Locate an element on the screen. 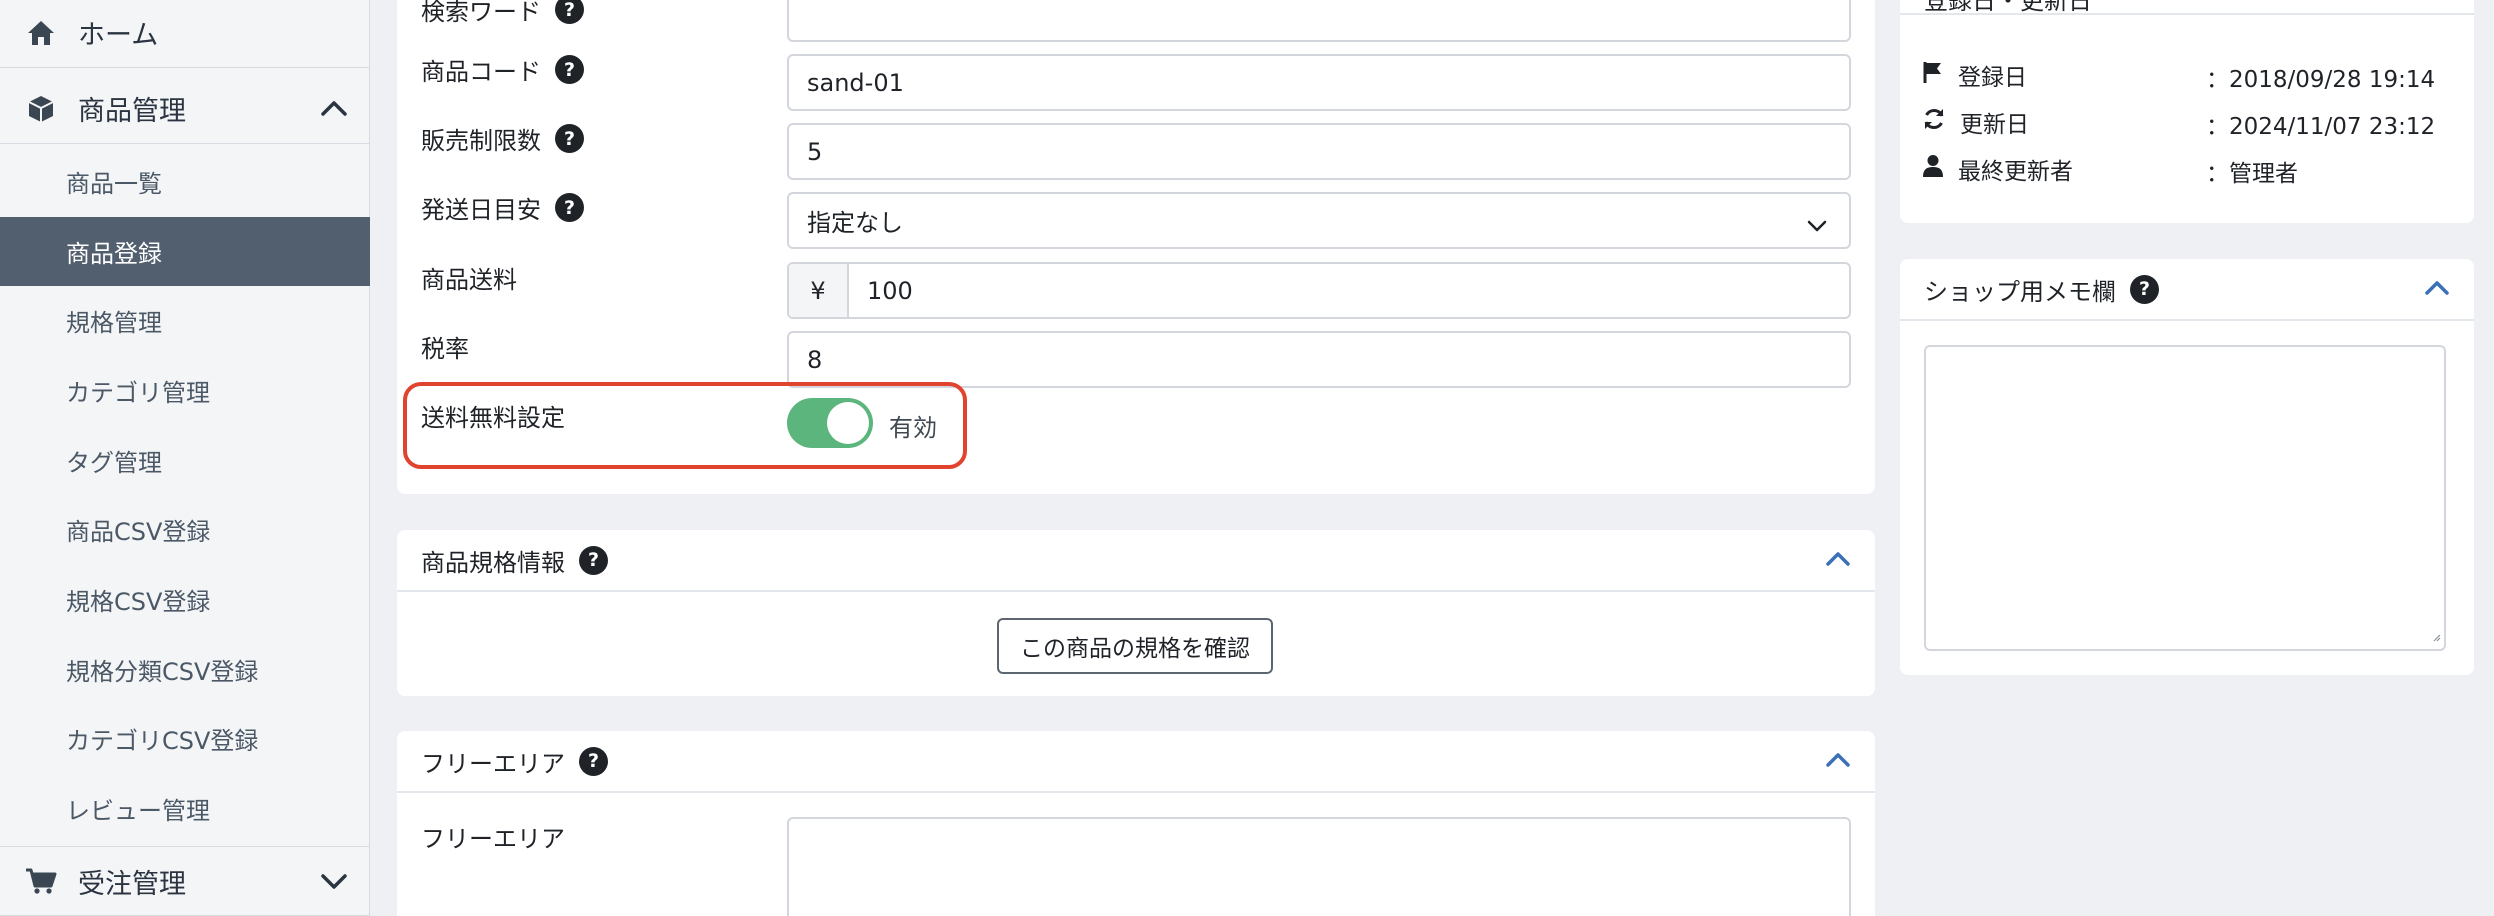 This screenshot has height=916, width=2494. sidebar-item-category-management: カテゴリ管理 is located at coordinates (185, 390).